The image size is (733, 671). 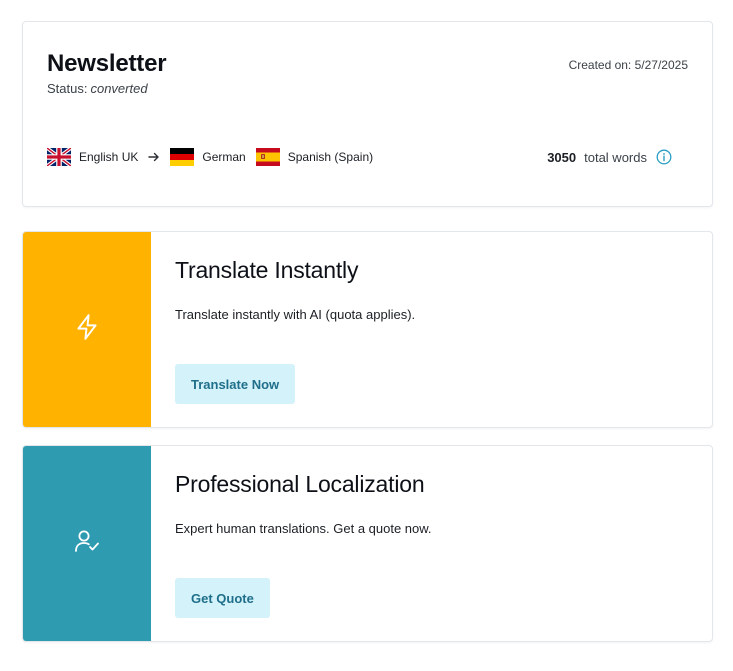 I want to click on uk-flag-icon, so click(x=59, y=157).